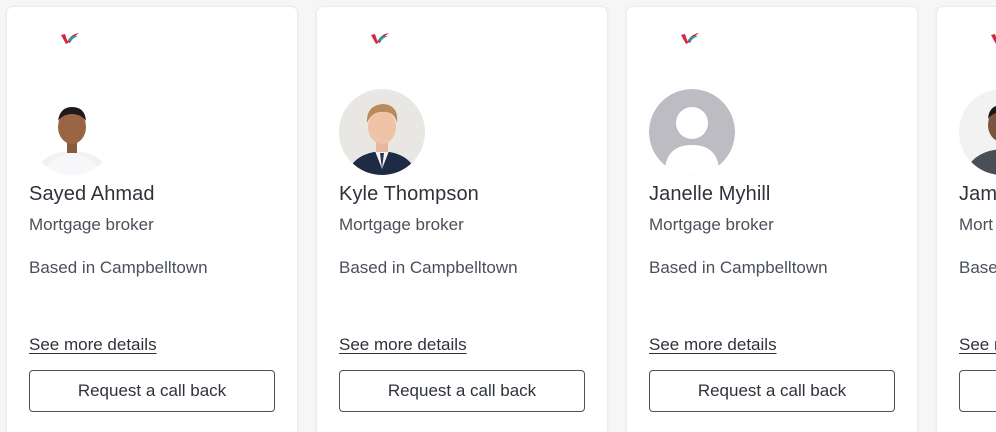  I want to click on broker-card: Jam Mort Base See m, so click(966, 219).